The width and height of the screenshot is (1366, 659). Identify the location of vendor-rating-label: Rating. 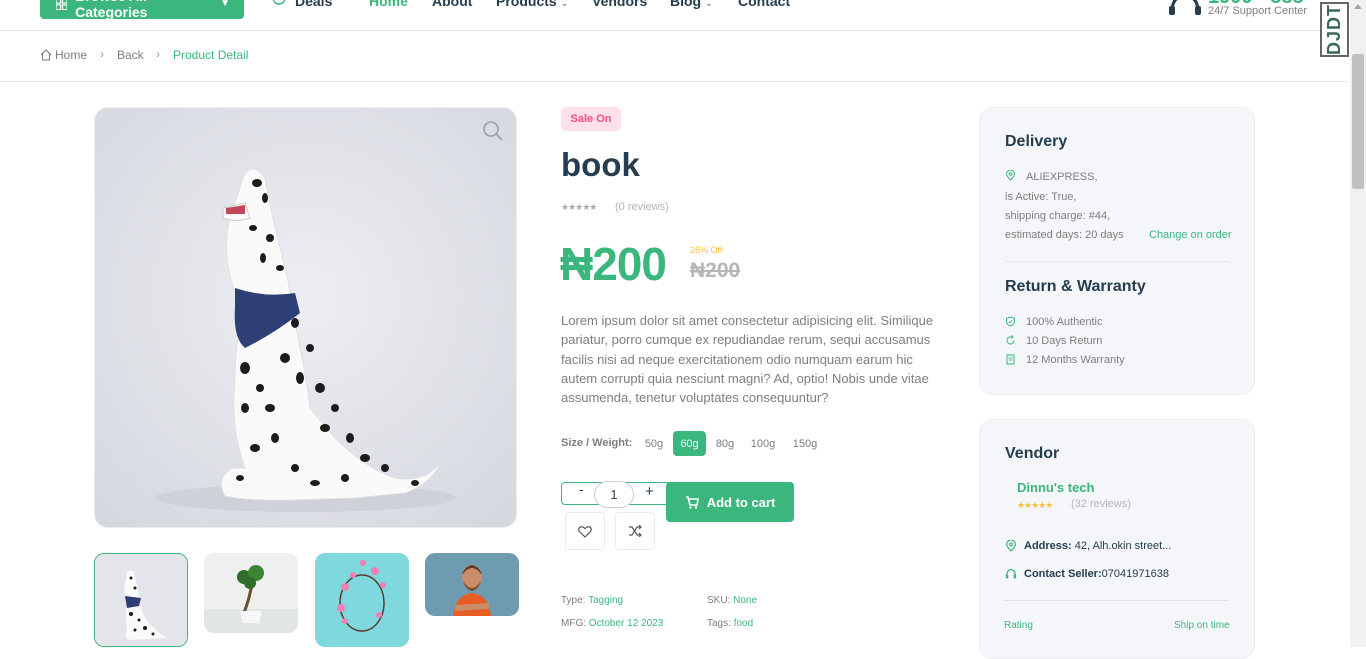
(1018, 625).